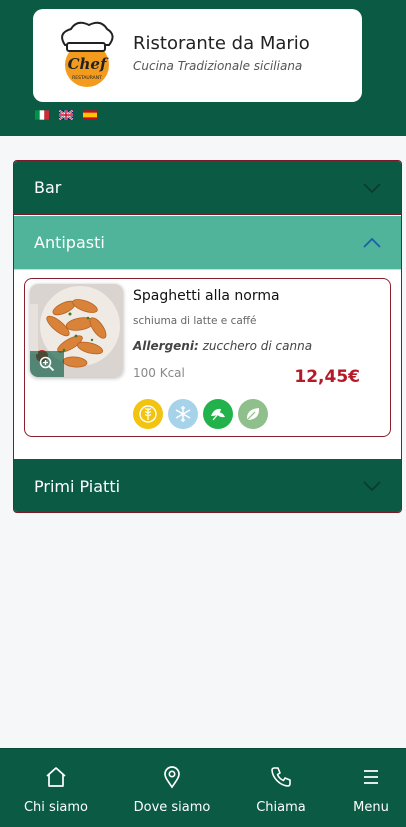 This screenshot has width=406, height=827. What do you see at coordinates (56, 777) in the screenshot?
I see `home-icon` at bounding box center [56, 777].